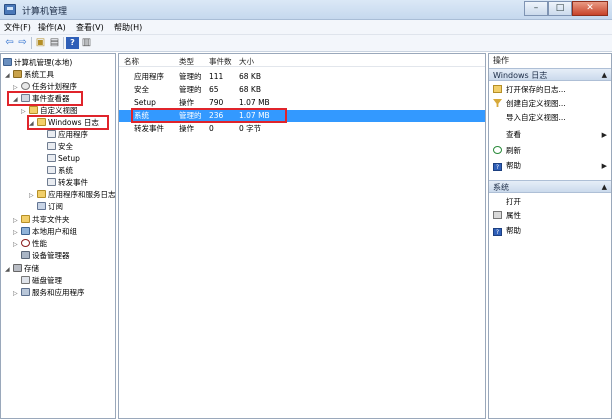  I want to click on tree-item-app-service-logs: ▷ 应用程序和服务日志, so click(72, 195).